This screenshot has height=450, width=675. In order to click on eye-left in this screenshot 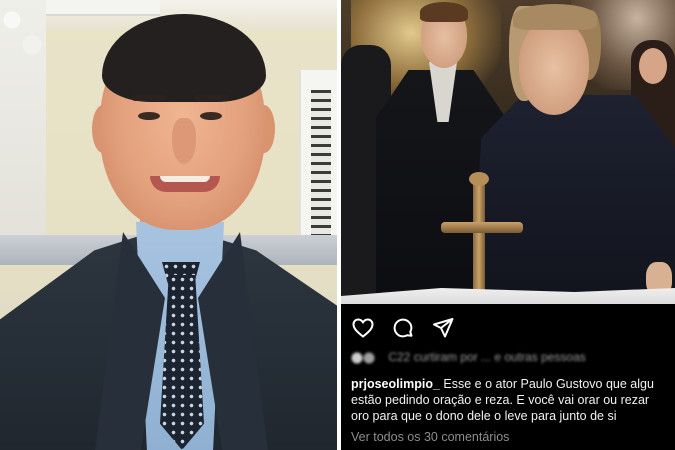, I will do `click(149, 116)`.